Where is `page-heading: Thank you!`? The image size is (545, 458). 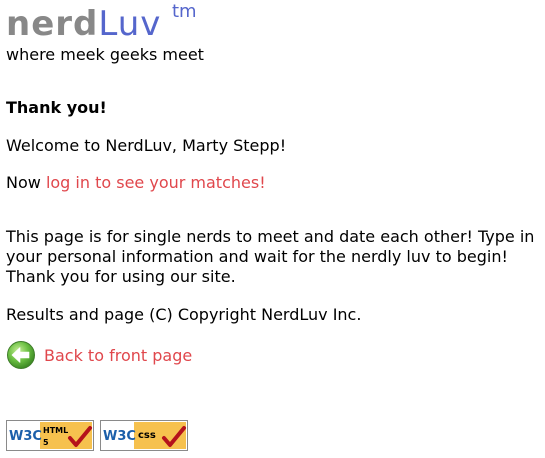 page-heading: Thank you! is located at coordinates (56, 107).